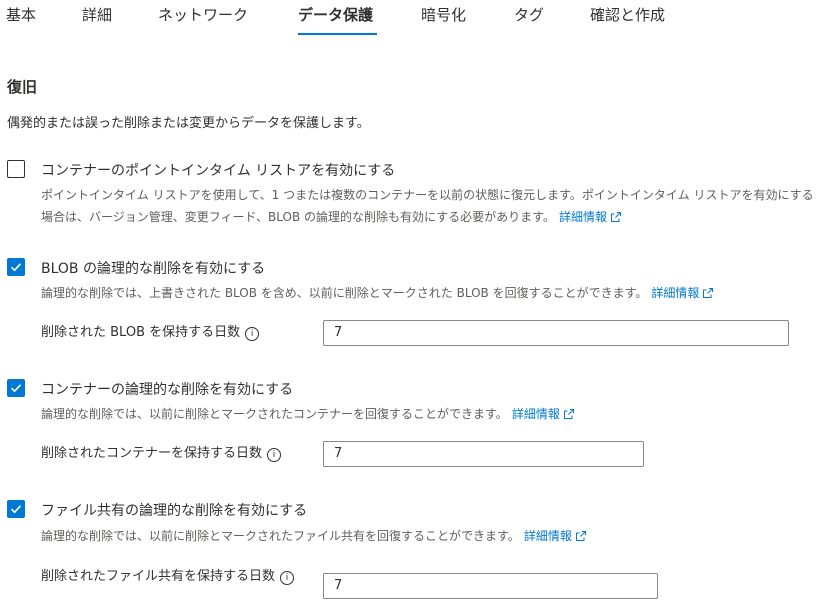 Image resolution: width=818 pixels, height=608 pixels. Describe the element at coordinates (97, 14) in the screenshot. I see `tab-advanced: 詳細` at that location.